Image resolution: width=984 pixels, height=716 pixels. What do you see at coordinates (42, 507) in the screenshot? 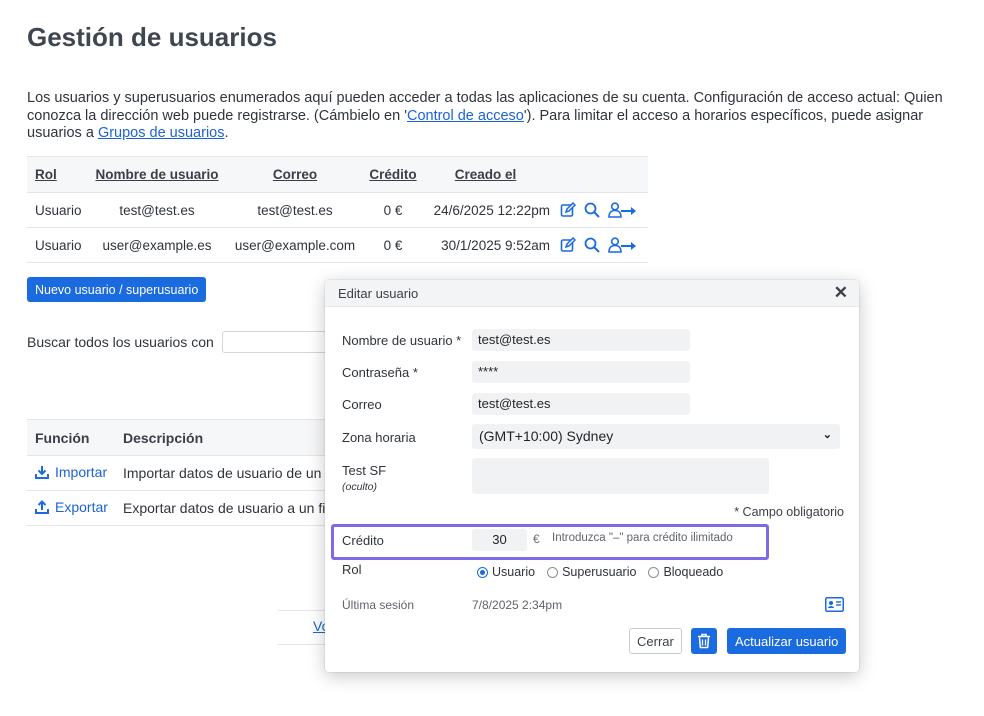
I see `upload-icon` at bounding box center [42, 507].